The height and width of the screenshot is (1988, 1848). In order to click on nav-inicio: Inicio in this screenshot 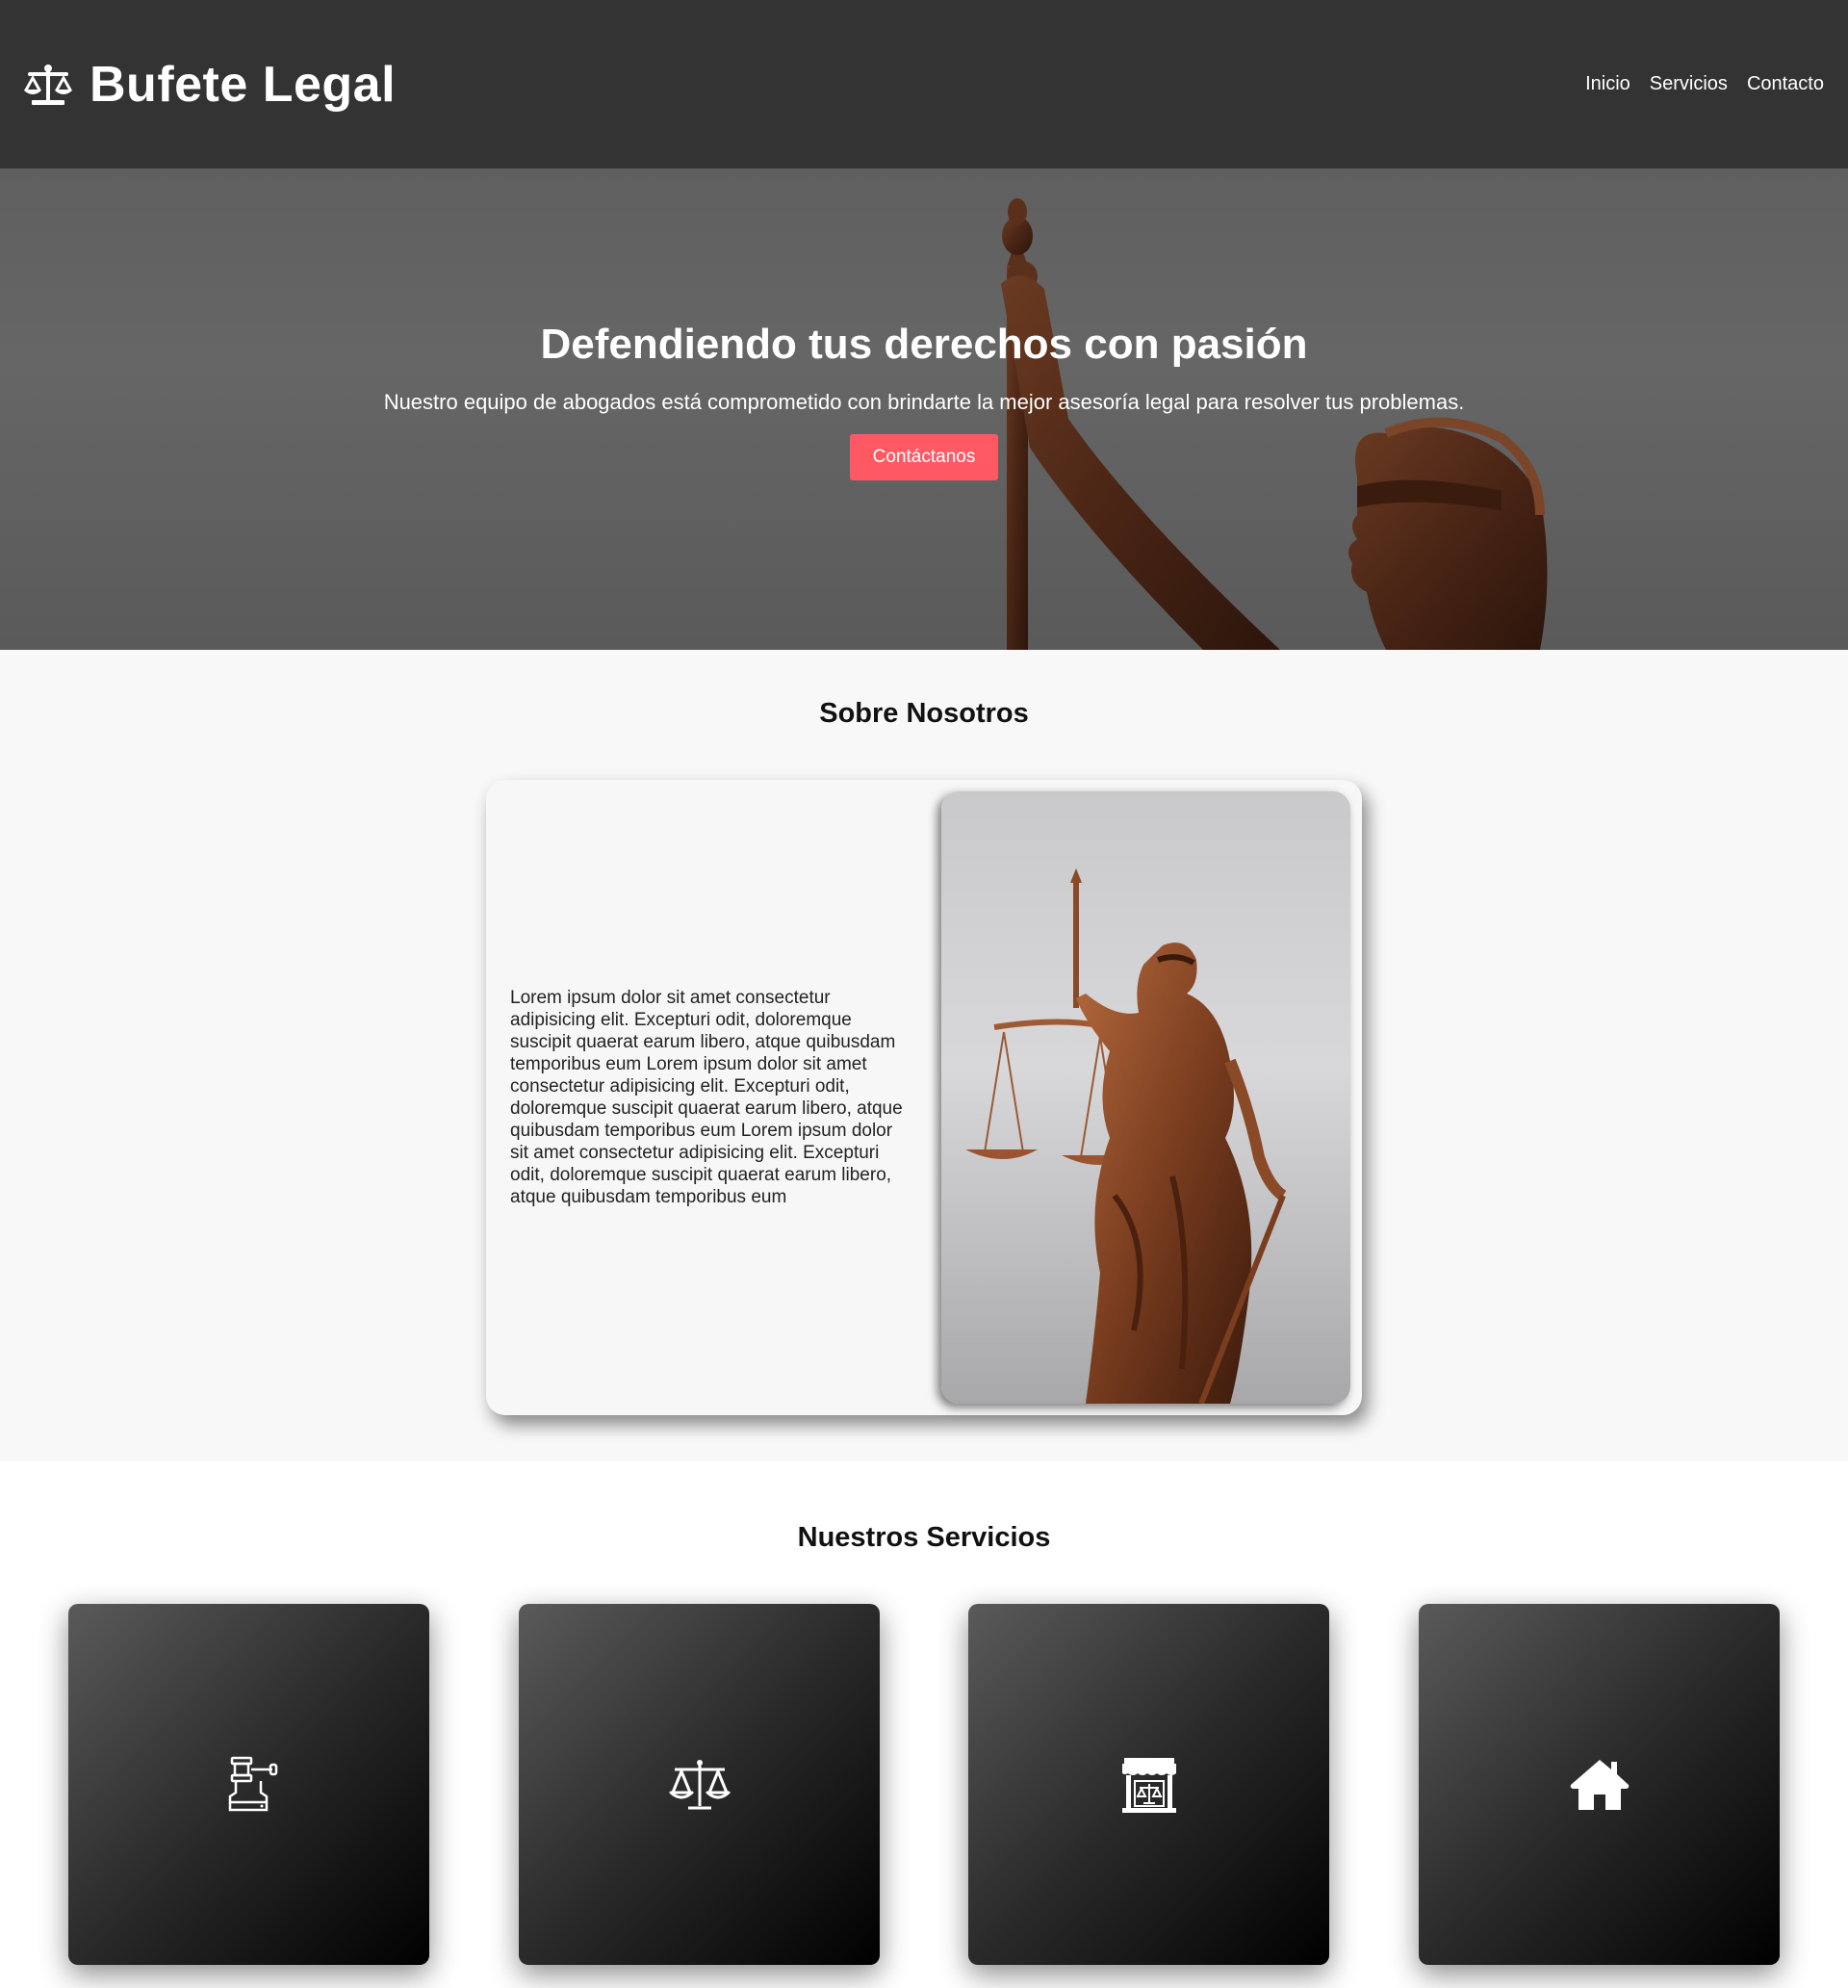, I will do `click(1607, 84)`.